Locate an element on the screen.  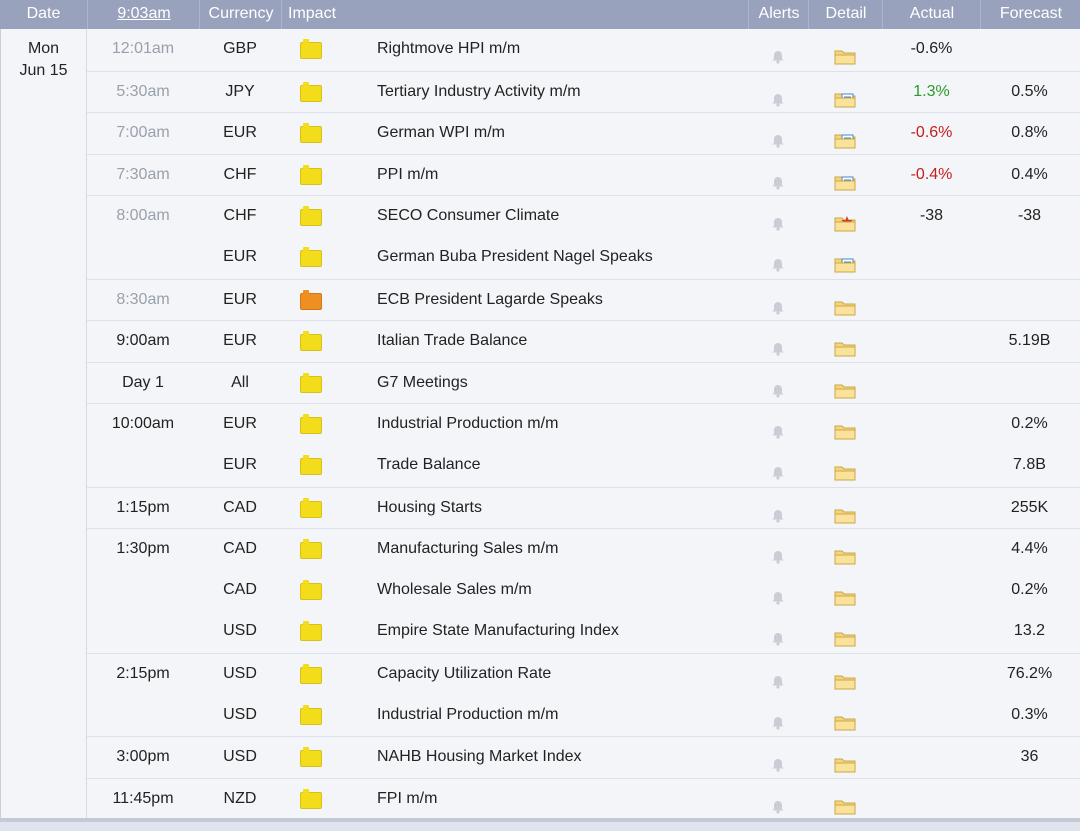
table-row: 3:00pm USD NAHB Housing Market Index 36 is located at coordinates (583, 757).